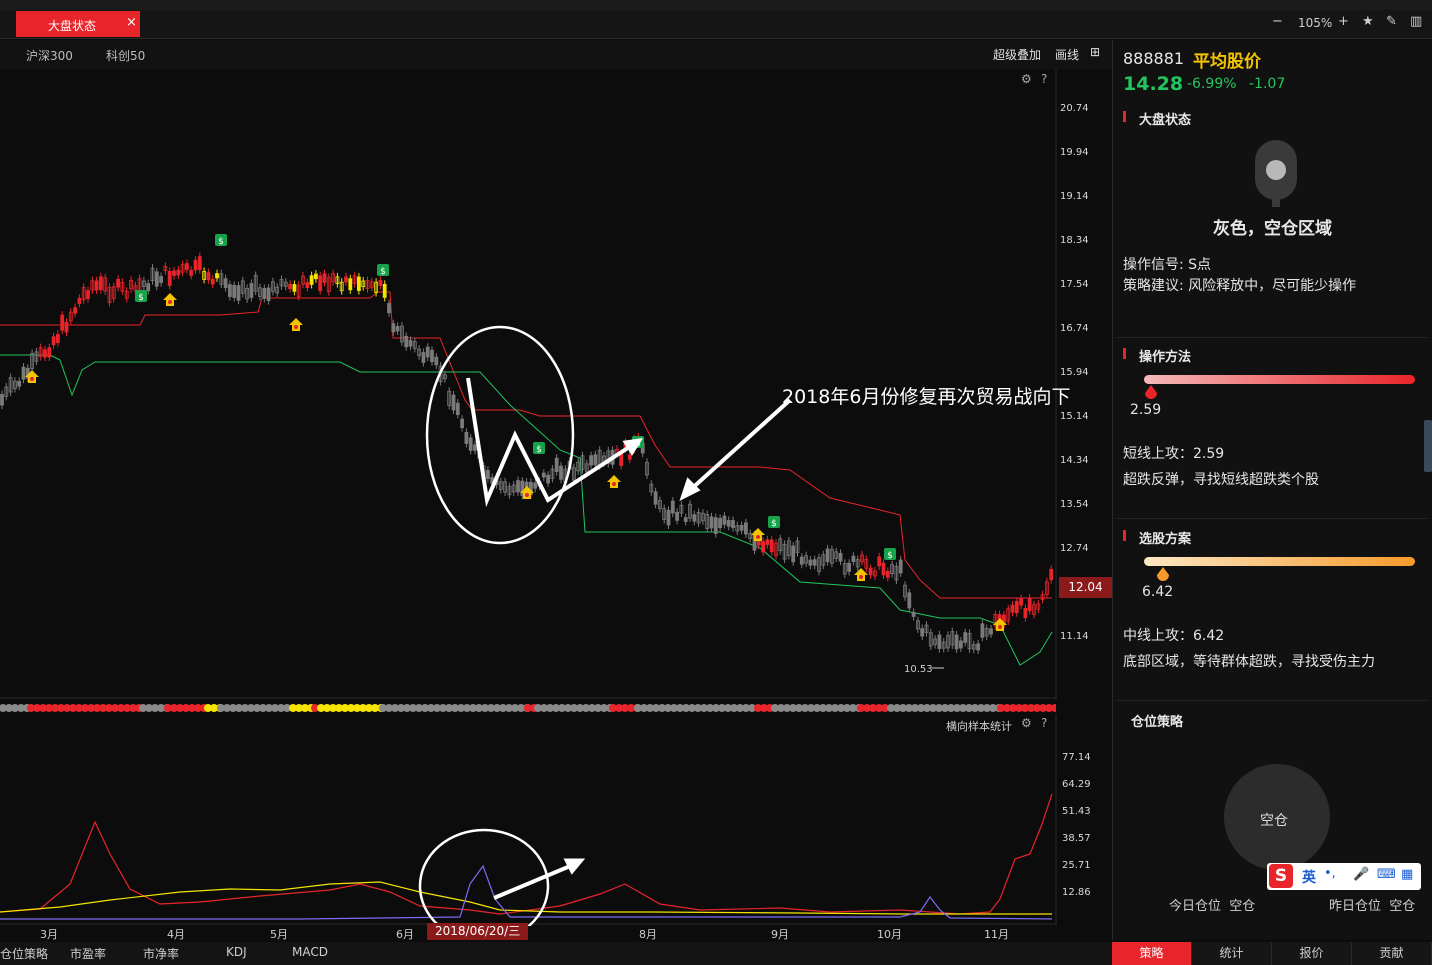  What do you see at coordinates (125, 55) in the screenshot?
I see `index-tab-kc50: 科创50` at bounding box center [125, 55].